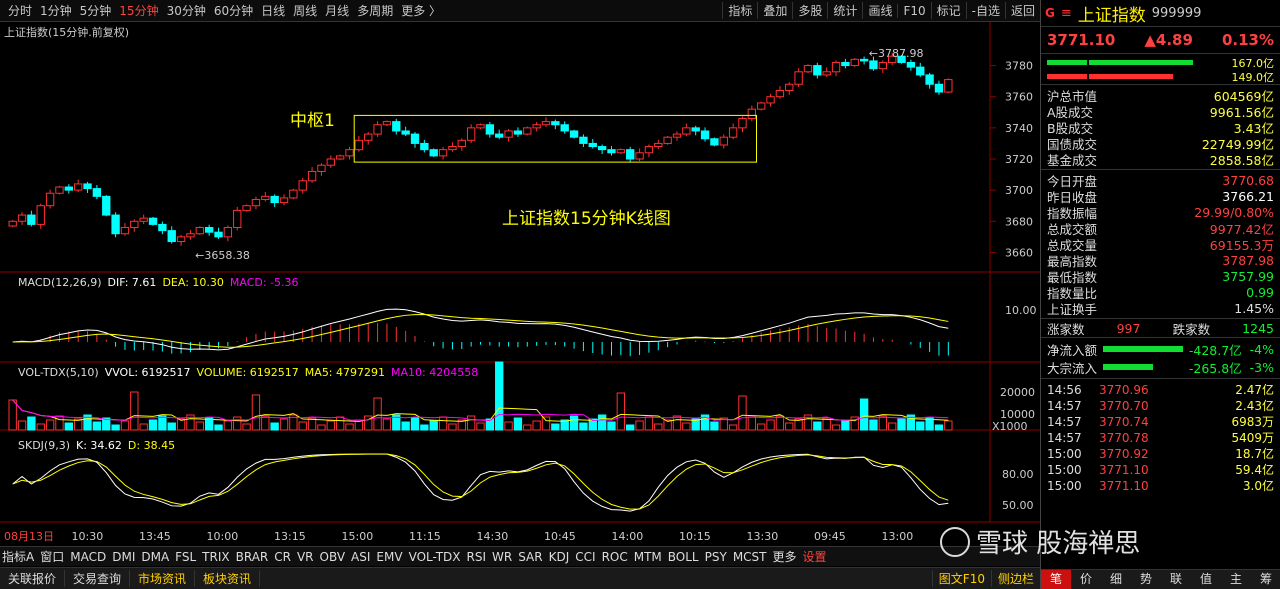 The width and height of the screenshot is (1280, 589). What do you see at coordinates (844, 10) in the screenshot?
I see `toolbar-button-3: 统计` at bounding box center [844, 10].